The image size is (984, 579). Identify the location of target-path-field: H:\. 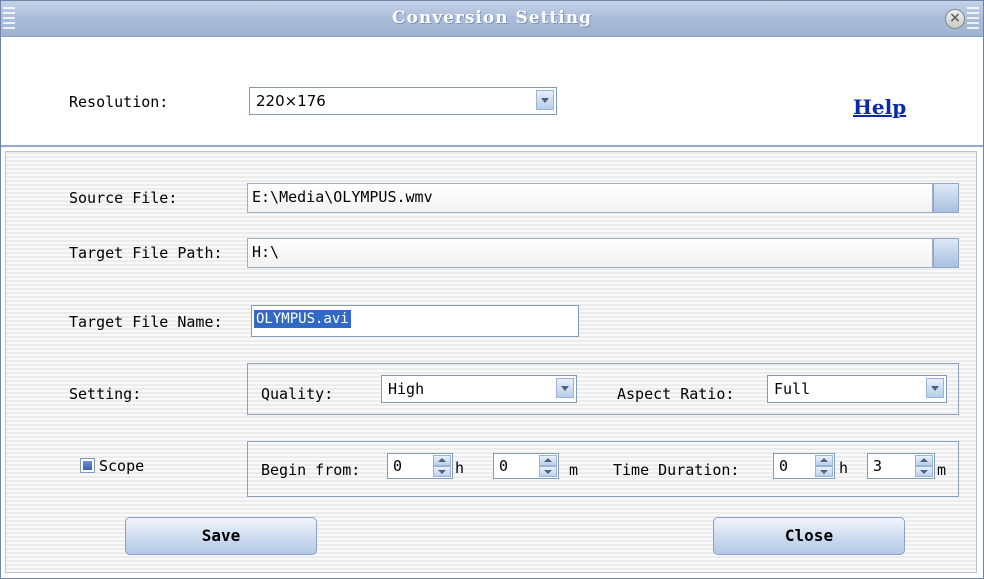
(590, 253).